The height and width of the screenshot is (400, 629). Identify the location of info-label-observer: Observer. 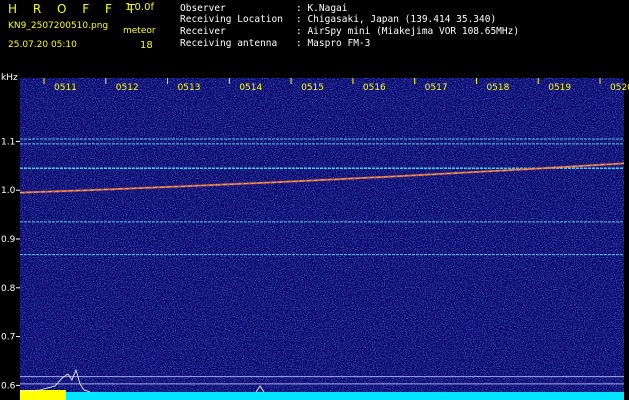
(203, 8).